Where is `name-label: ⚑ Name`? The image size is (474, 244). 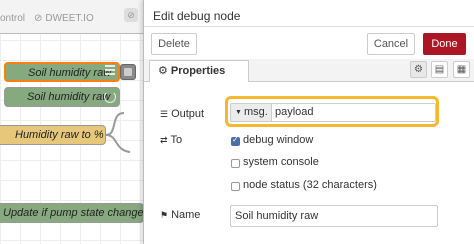
name-label: ⚑ Name is located at coordinates (180, 215).